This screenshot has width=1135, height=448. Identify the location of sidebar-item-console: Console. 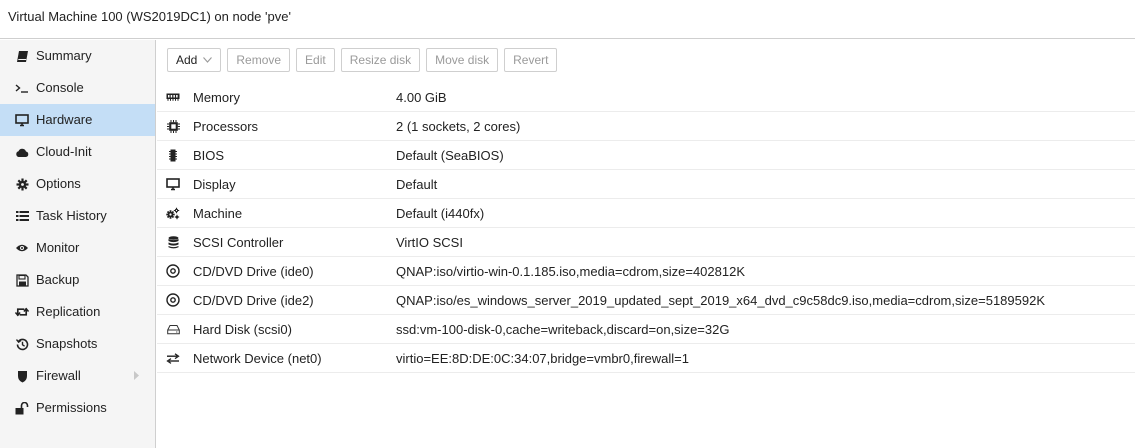
(77, 88).